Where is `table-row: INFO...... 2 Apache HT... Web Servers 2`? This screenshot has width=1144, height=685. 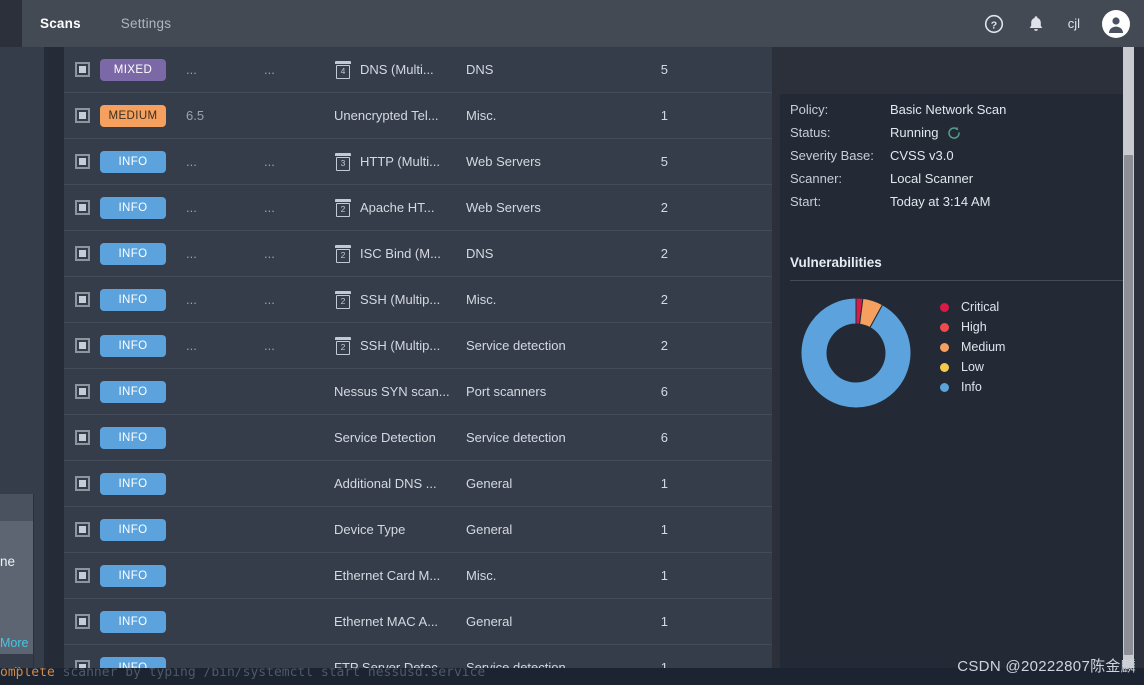
table-row: INFO...... 2 Apache HT... Web Servers 2 is located at coordinates (418, 208).